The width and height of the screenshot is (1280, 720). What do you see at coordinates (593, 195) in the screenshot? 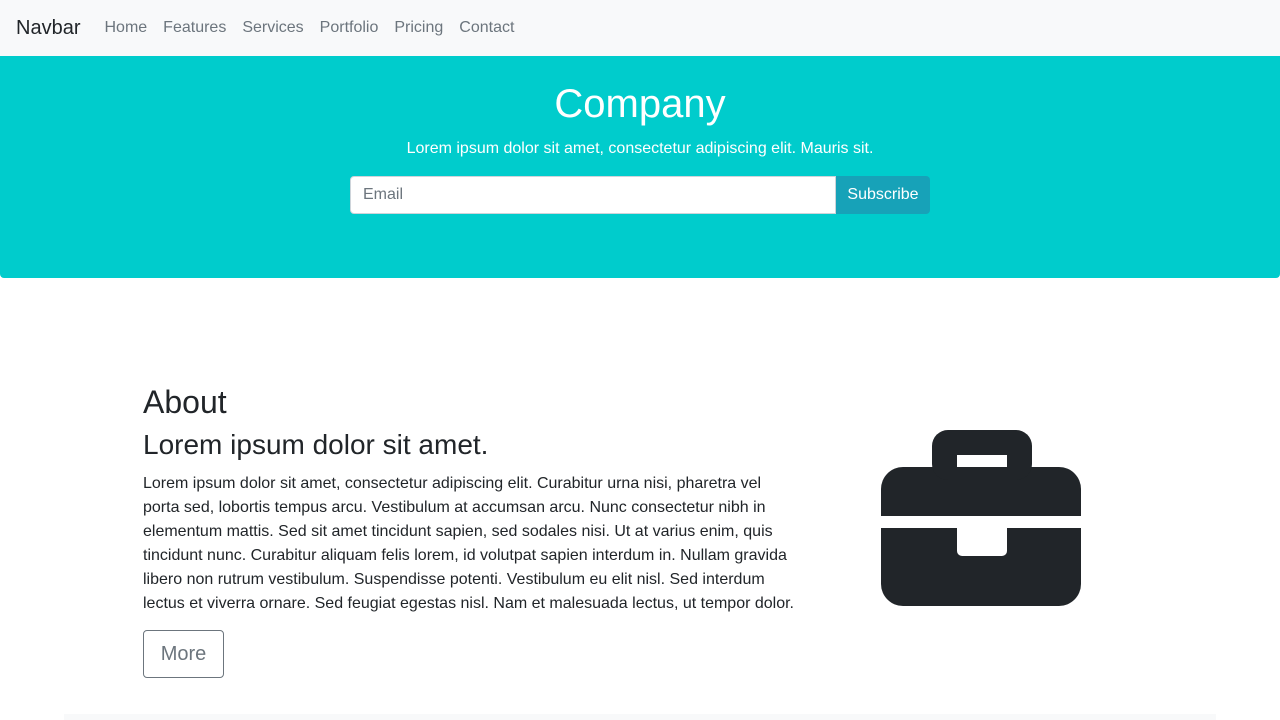
I see `email-input` at bounding box center [593, 195].